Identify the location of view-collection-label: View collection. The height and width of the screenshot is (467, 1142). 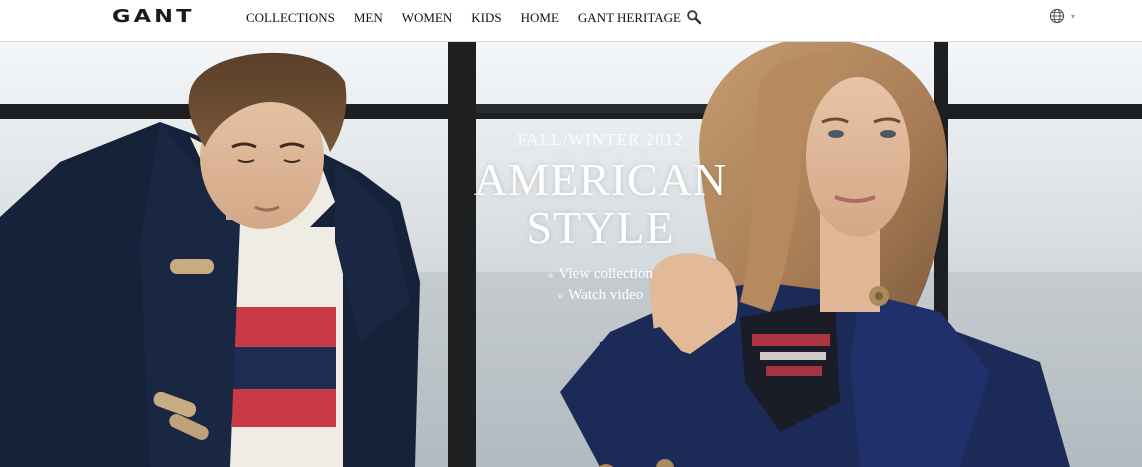
(605, 274).